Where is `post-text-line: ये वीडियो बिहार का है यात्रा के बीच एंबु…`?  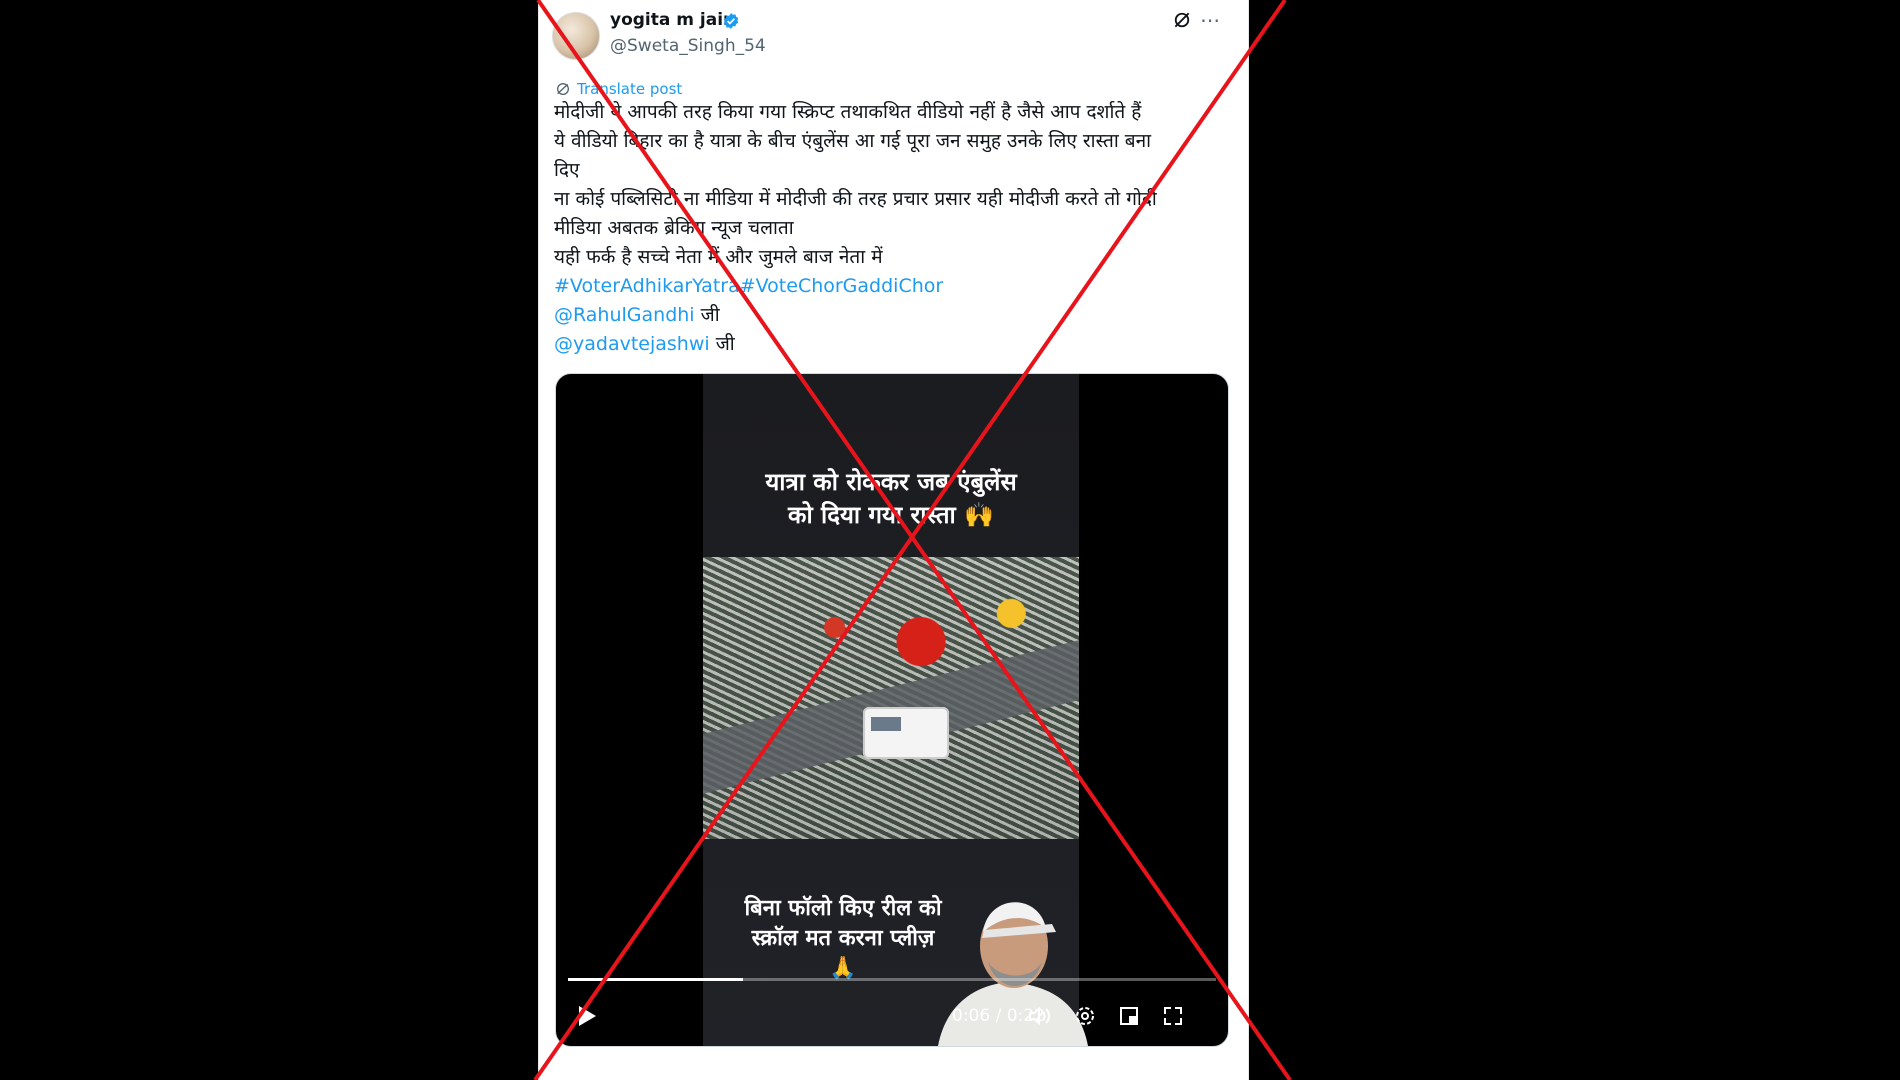 post-text-line: ये वीडियो बिहार का है यात्रा के बीच एंबु… is located at coordinates (853, 141).